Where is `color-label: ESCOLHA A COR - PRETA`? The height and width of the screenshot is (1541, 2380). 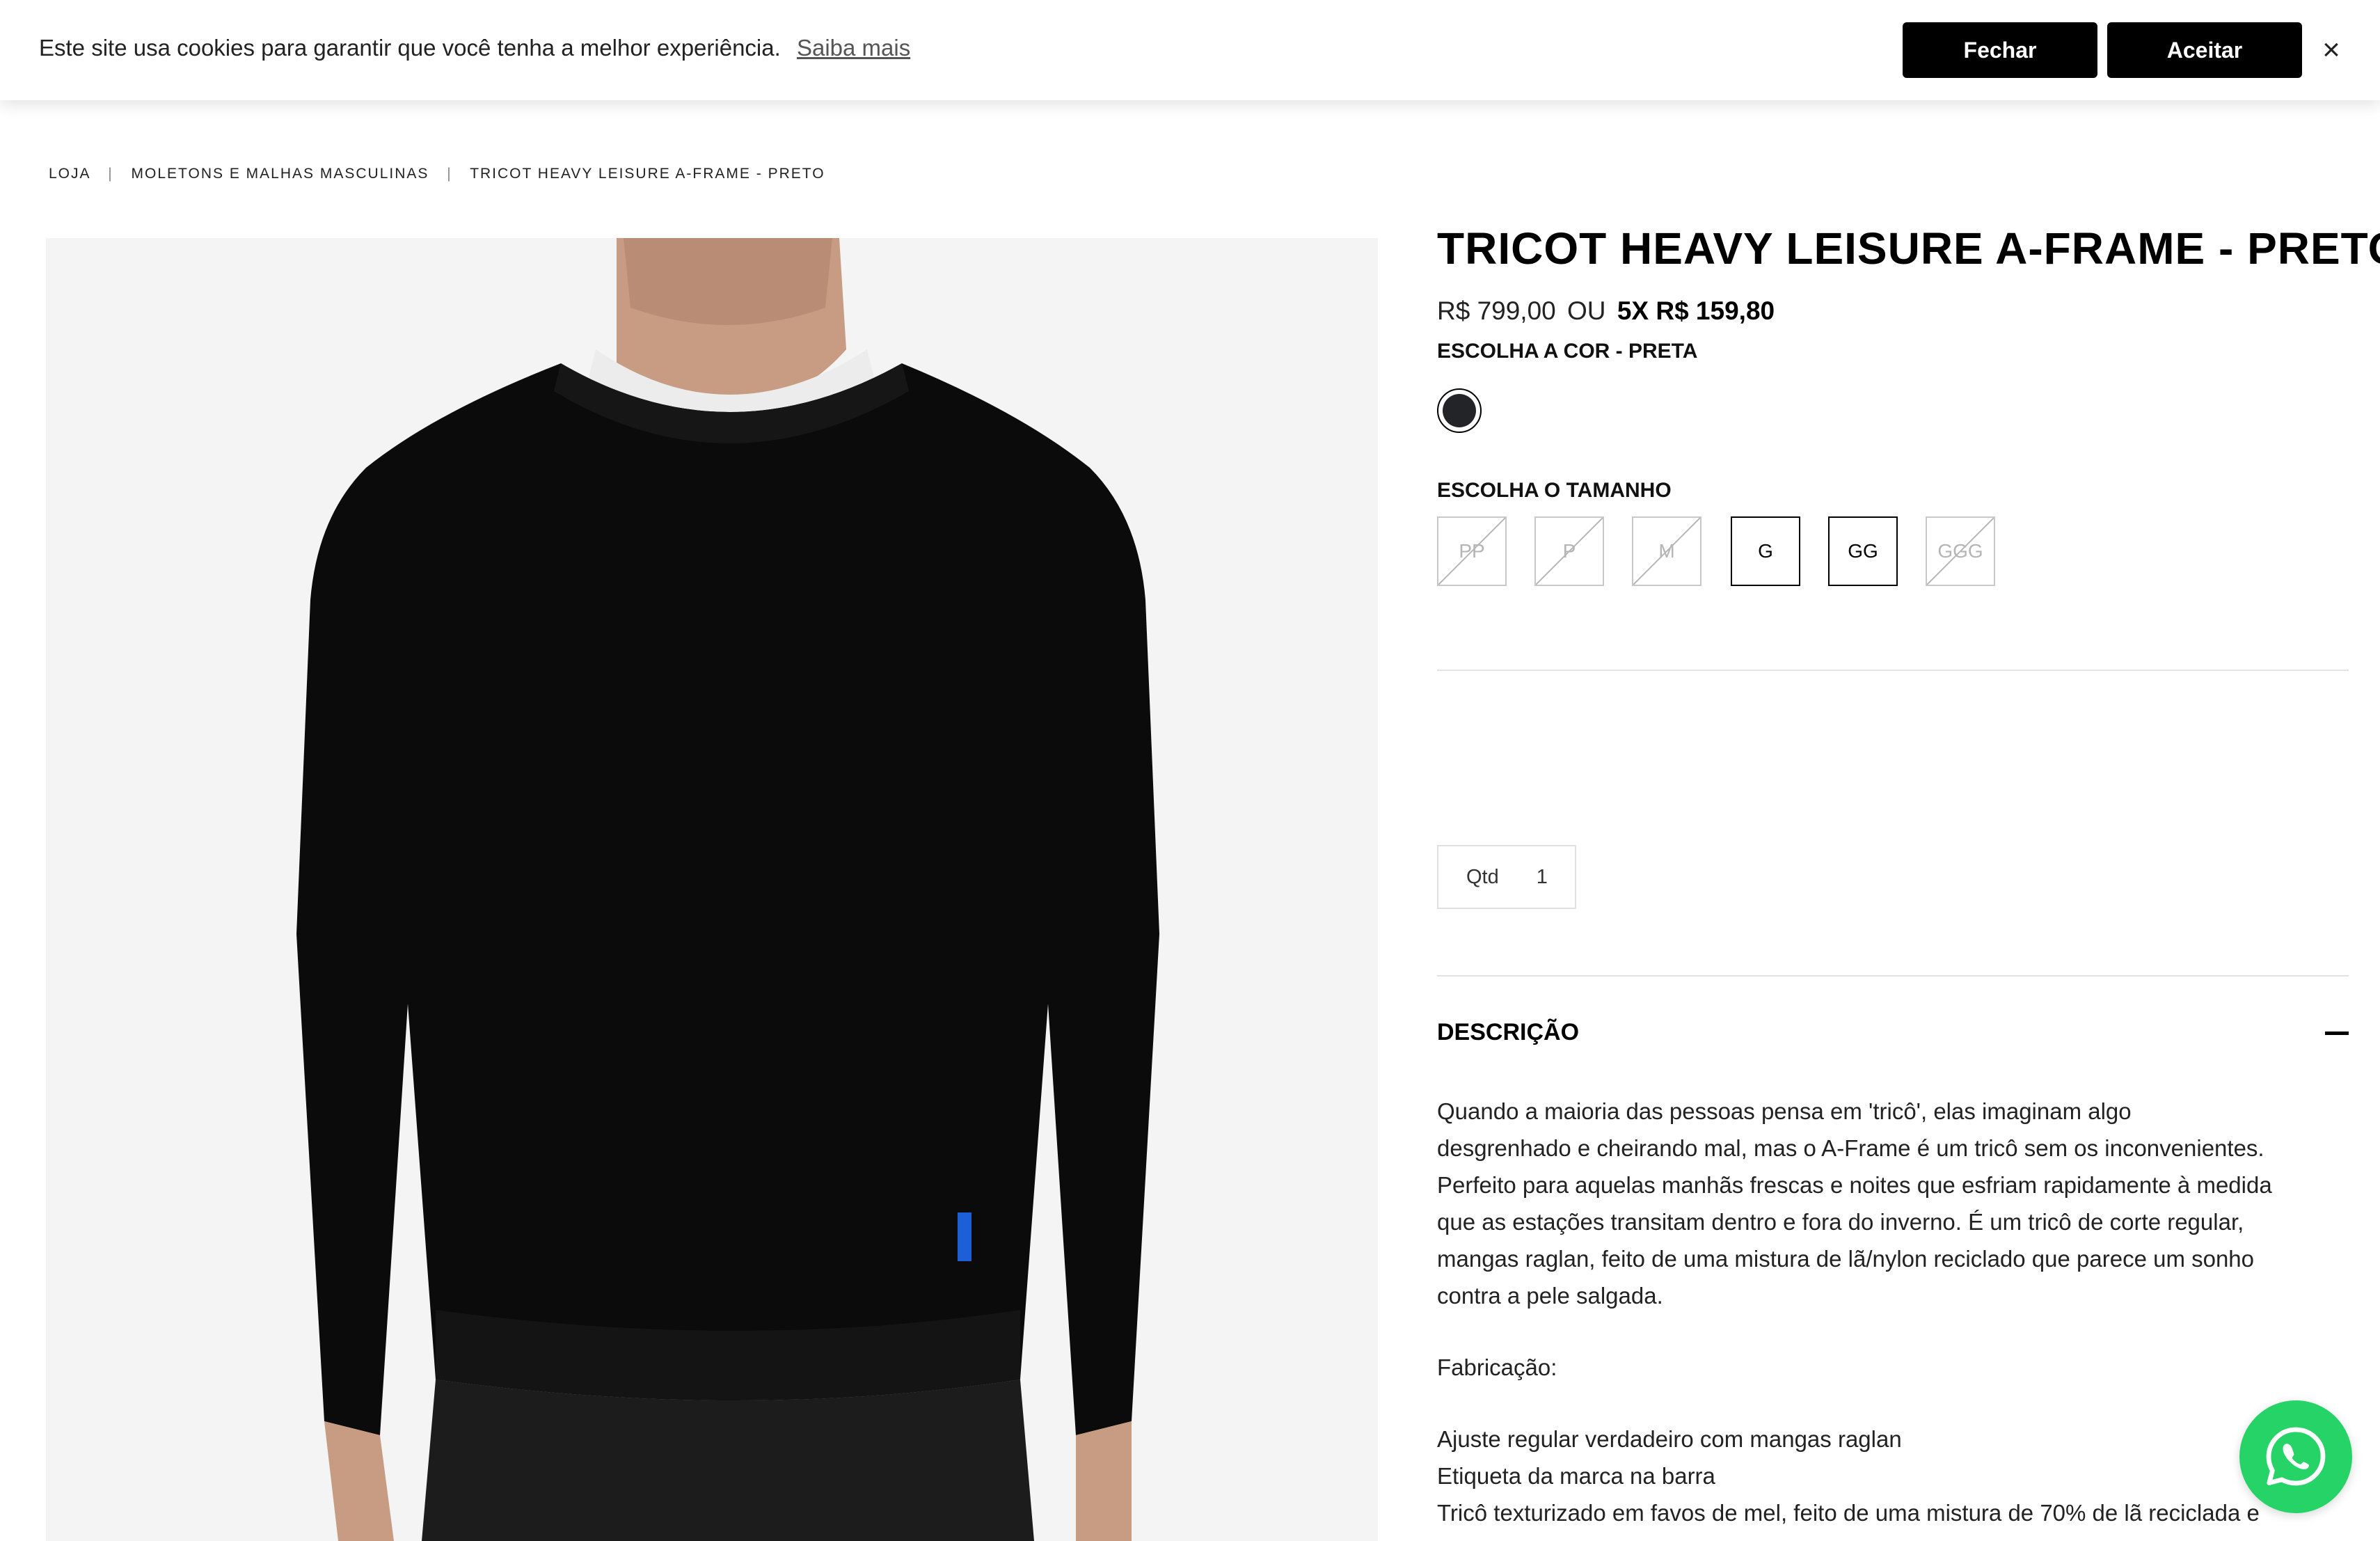 color-label: ESCOLHA A COR - PRETA is located at coordinates (1567, 351).